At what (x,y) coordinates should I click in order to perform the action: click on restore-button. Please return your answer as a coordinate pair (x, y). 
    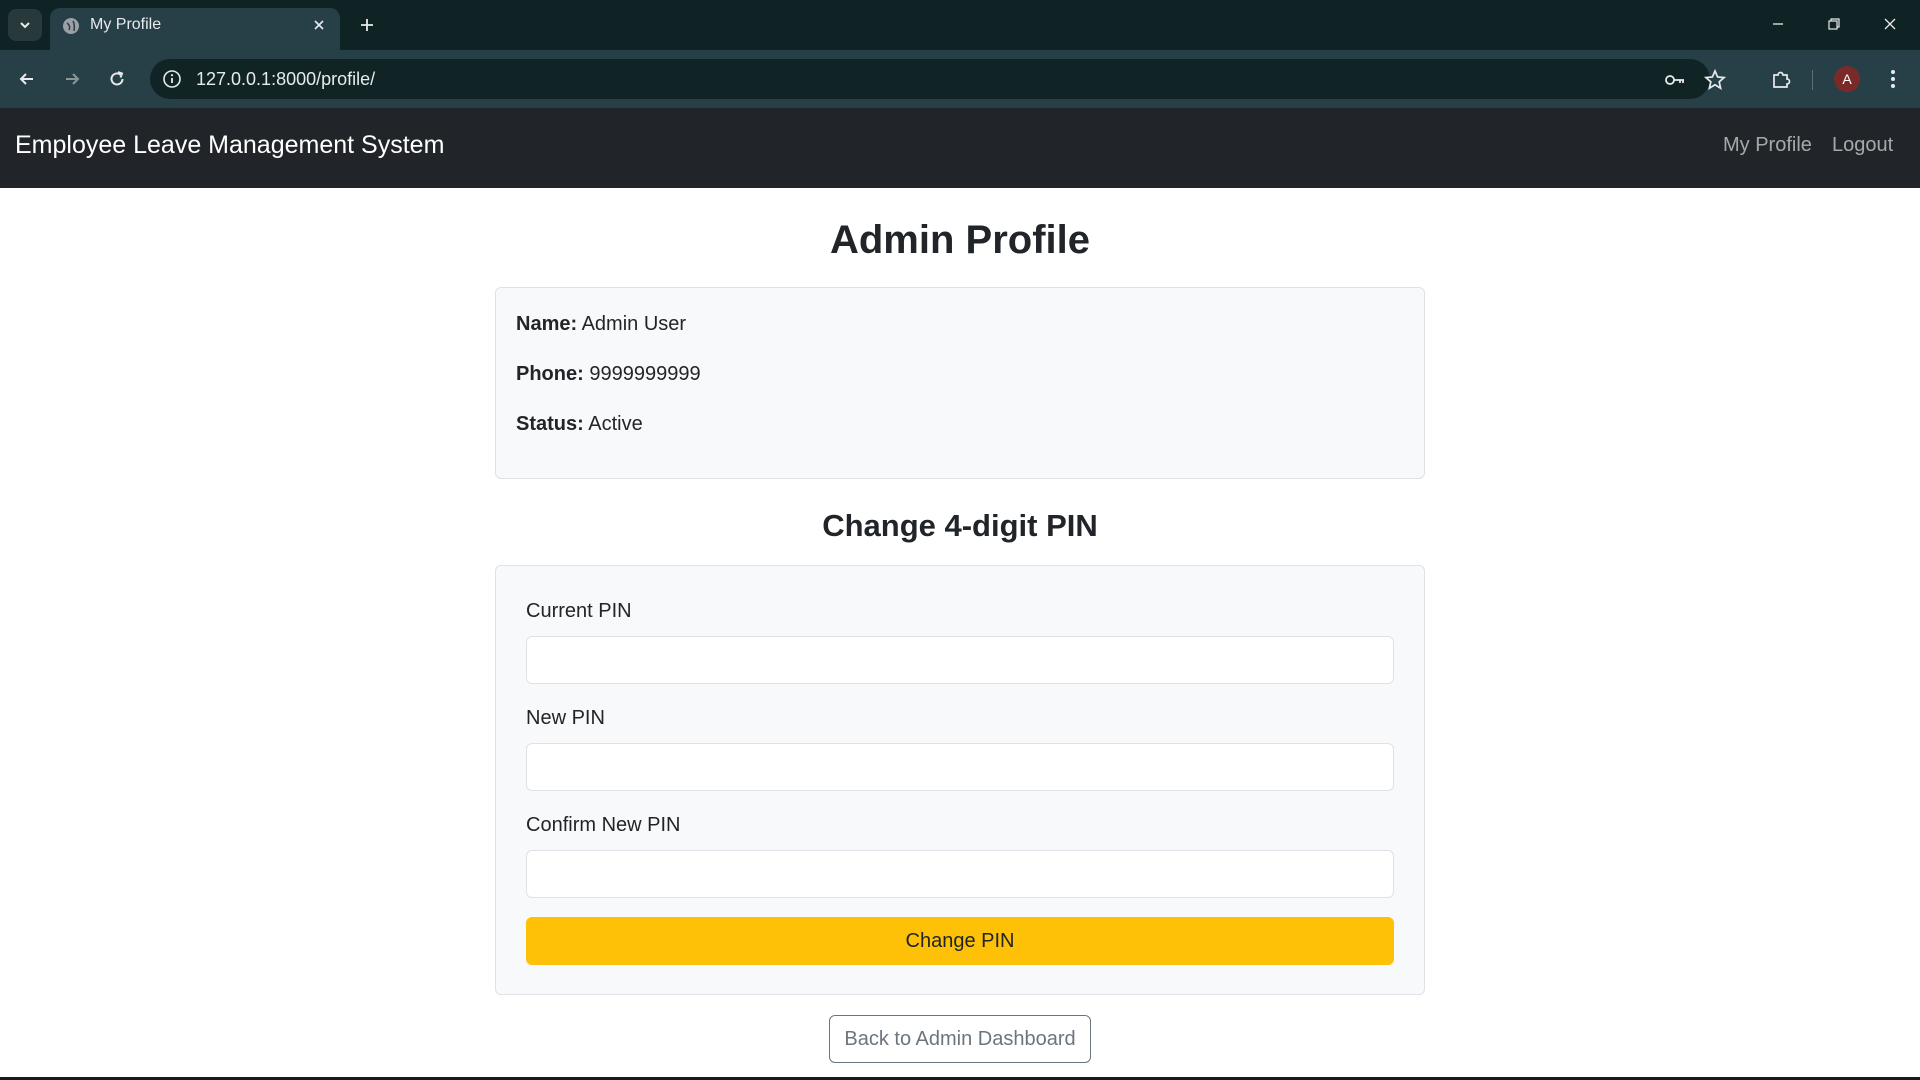
    Looking at the image, I should click on (1834, 24).